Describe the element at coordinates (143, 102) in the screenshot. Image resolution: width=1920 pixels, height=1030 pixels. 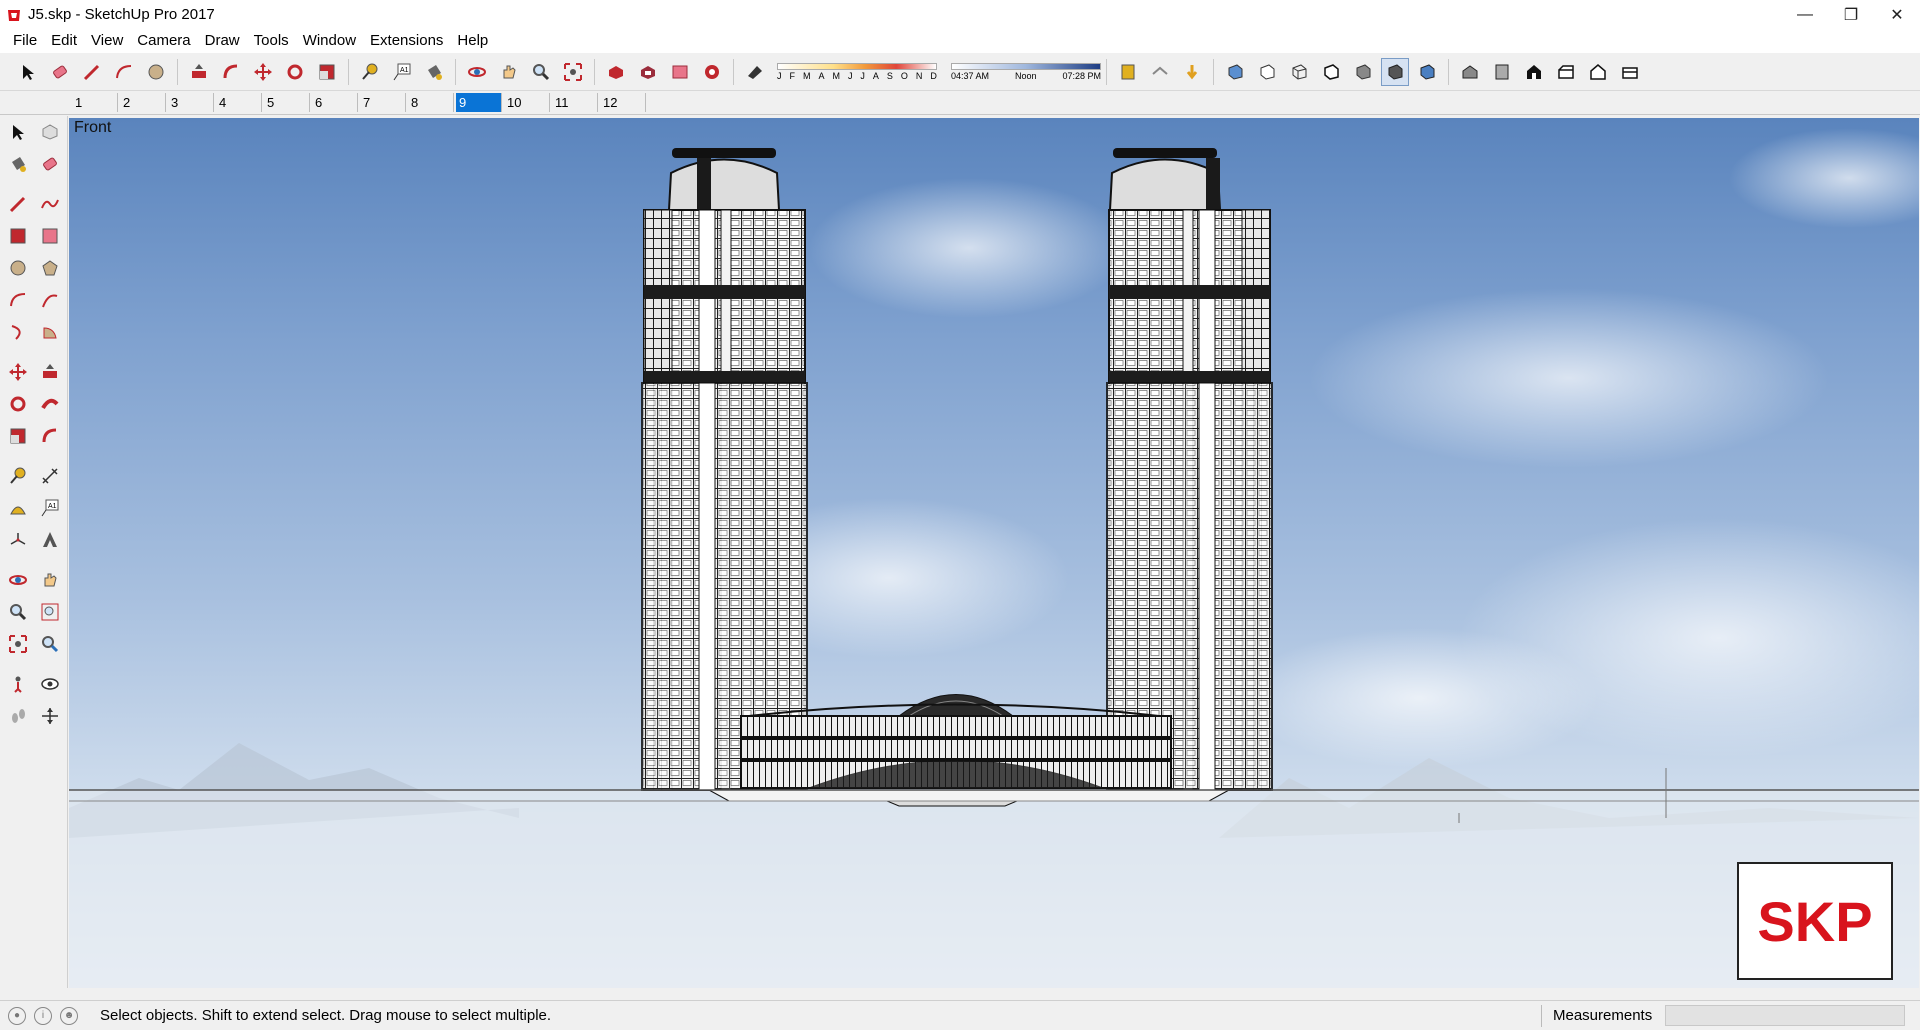
I see `scene-tab-2: 2` at that location.